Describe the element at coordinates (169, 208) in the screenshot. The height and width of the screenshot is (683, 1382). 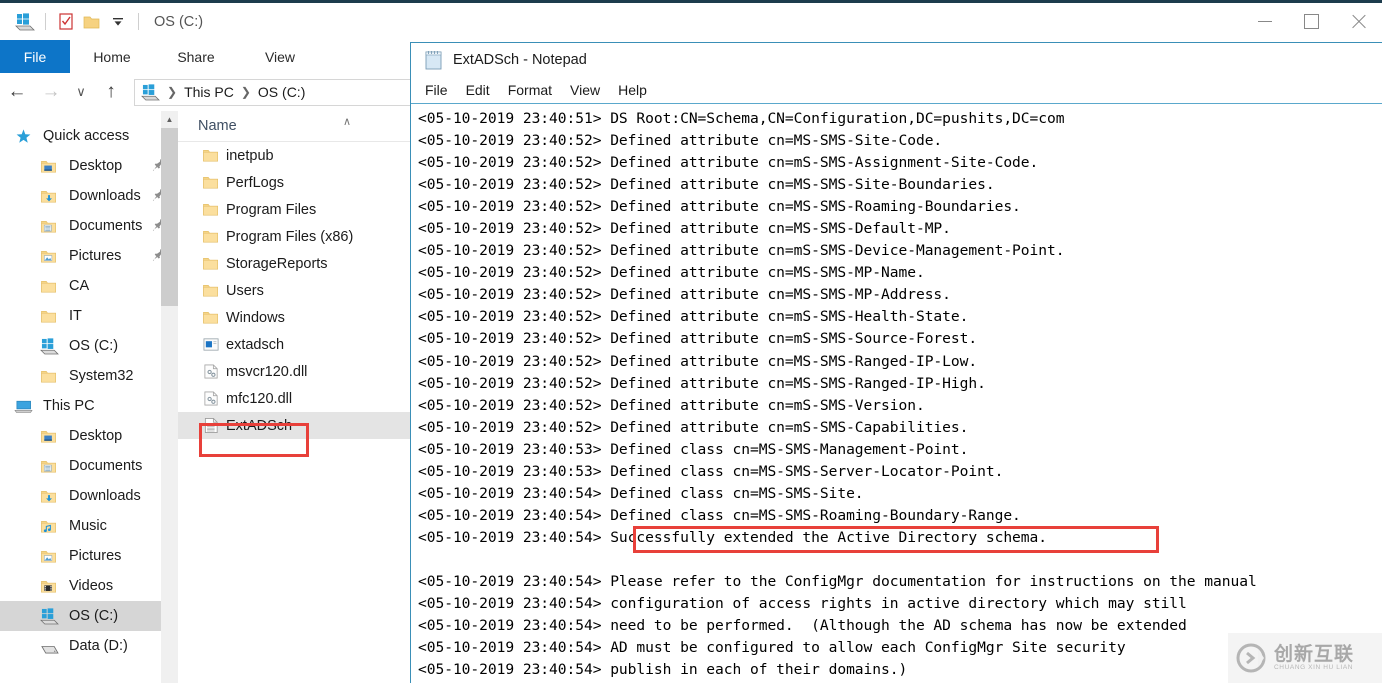
I see `navpane-scroll-thumb` at that location.